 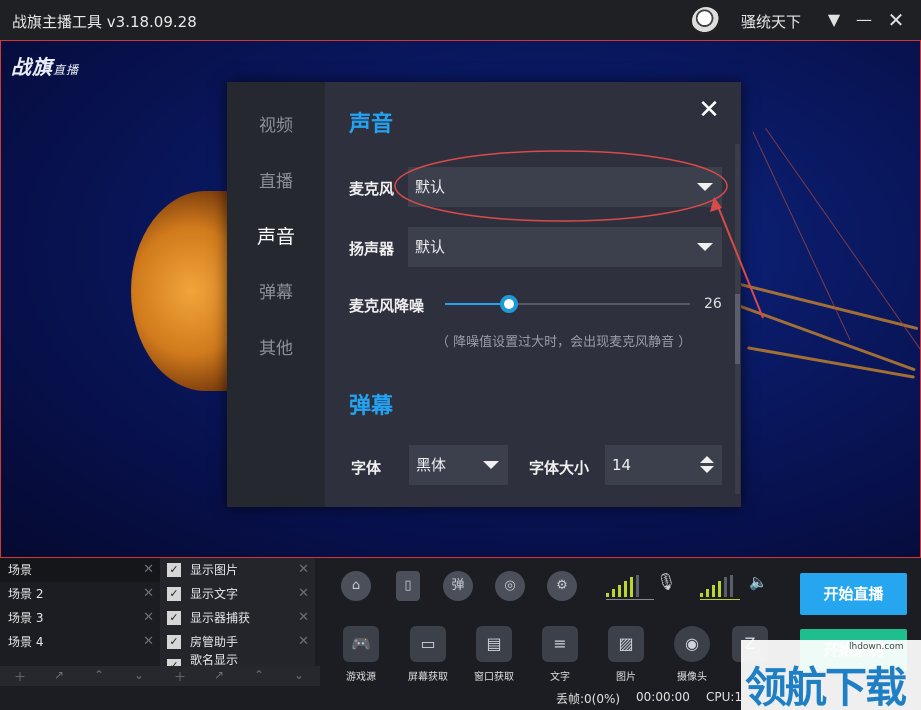 What do you see at coordinates (692, 644) in the screenshot?
I see `webcam-icon: ◉` at bounding box center [692, 644].